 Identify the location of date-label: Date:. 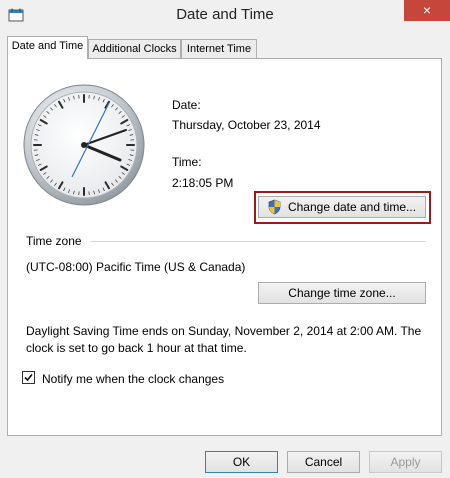
(186, 105).